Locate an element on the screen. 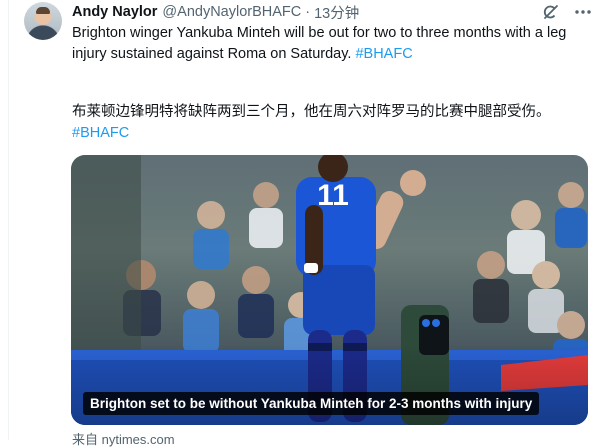 This screenshot has height=448, width=597. timeline-divider is located at coordinates (8, 220).